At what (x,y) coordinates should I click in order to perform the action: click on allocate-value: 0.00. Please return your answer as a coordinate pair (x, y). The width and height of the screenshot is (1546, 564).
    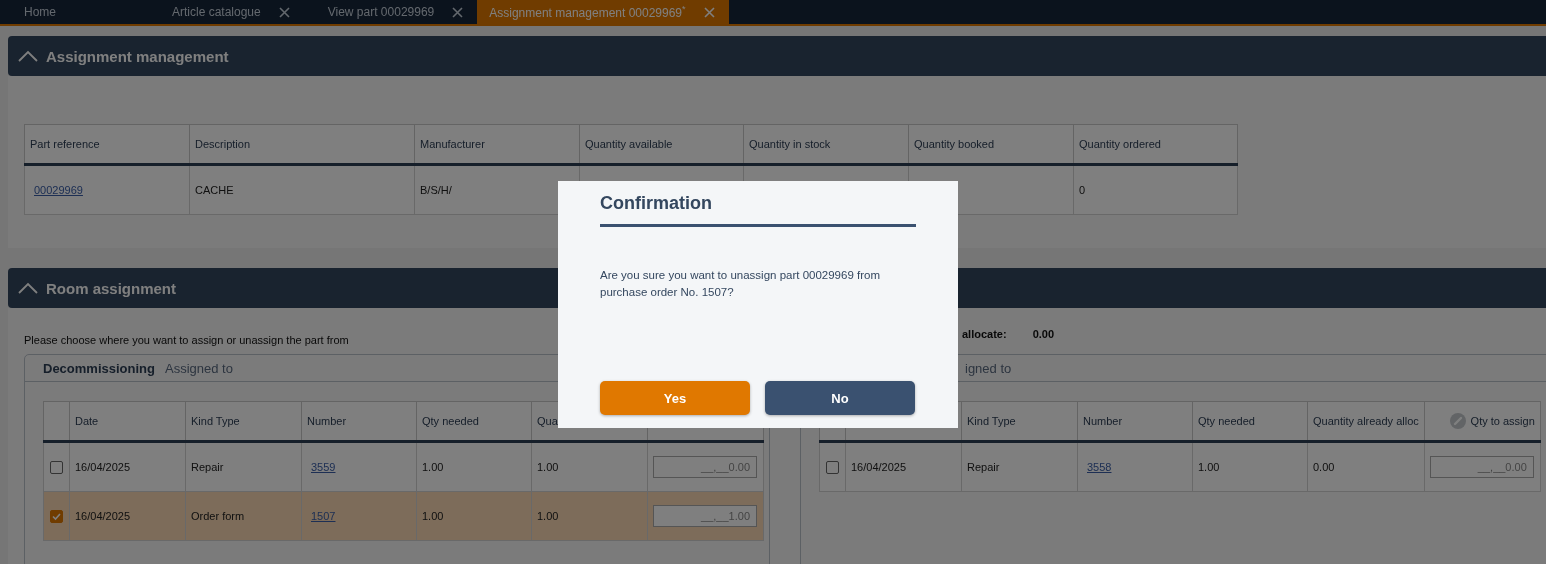
    Looking at the image, I should click on (1043, 335).